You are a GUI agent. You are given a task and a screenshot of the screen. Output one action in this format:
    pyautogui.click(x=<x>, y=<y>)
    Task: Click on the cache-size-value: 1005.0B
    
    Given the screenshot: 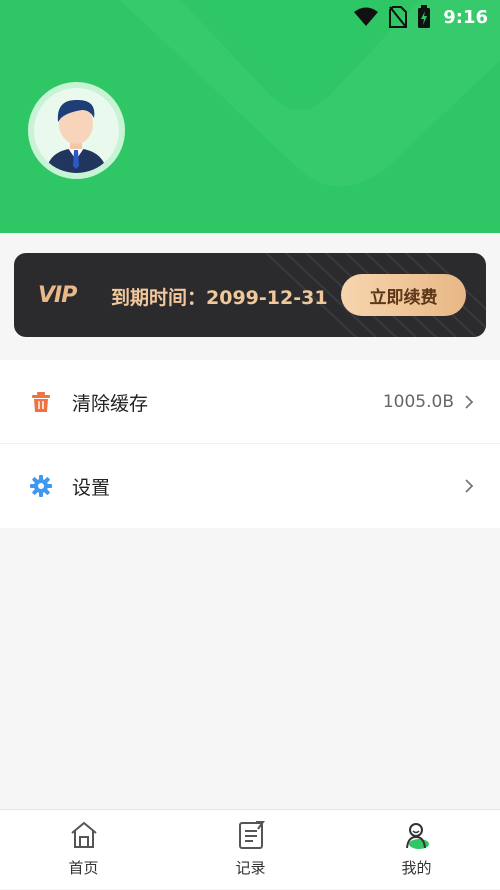 What is the action you would take?
    pyautogui.click(x=418, y=402)
    